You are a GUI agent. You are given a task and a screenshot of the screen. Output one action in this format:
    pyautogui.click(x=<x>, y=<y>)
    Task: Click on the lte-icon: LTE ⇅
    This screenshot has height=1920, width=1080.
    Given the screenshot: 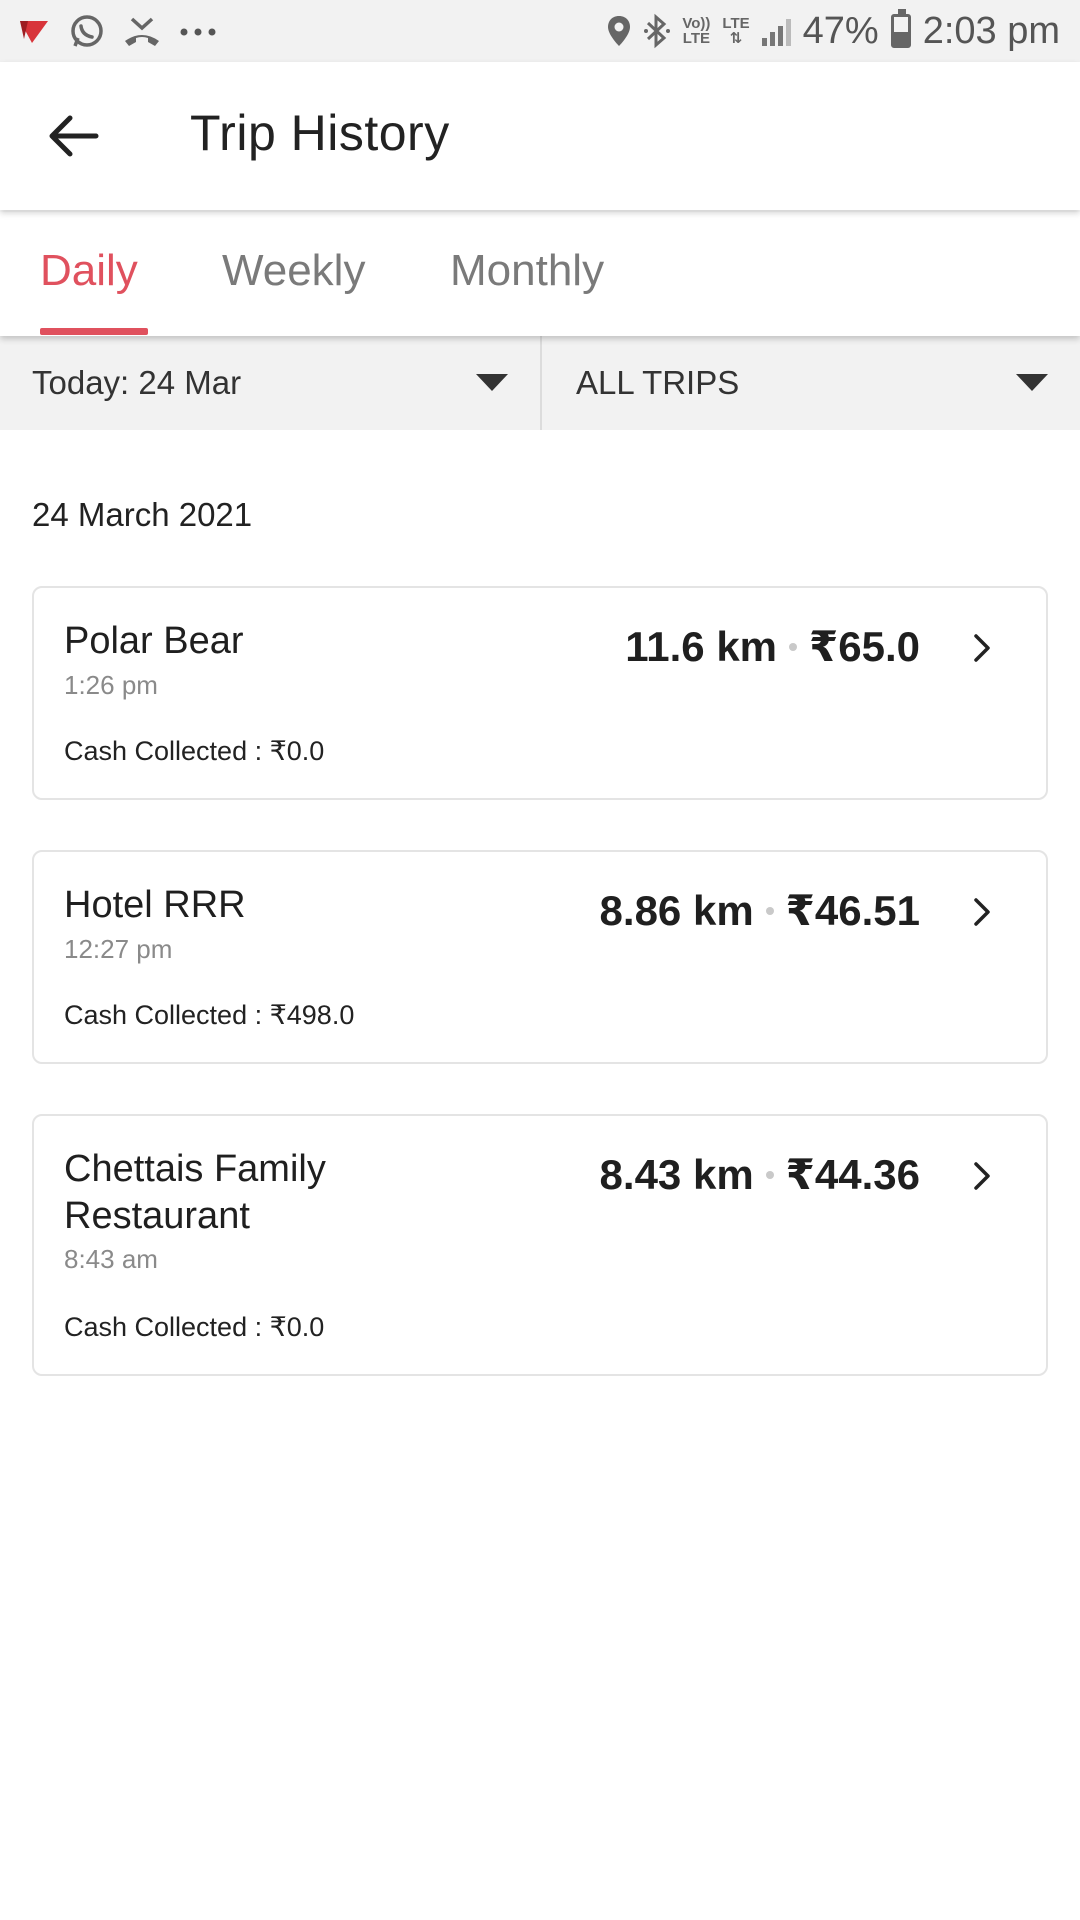 What is the action you would take?
    pyautogui.click(x=736, y=31)
    